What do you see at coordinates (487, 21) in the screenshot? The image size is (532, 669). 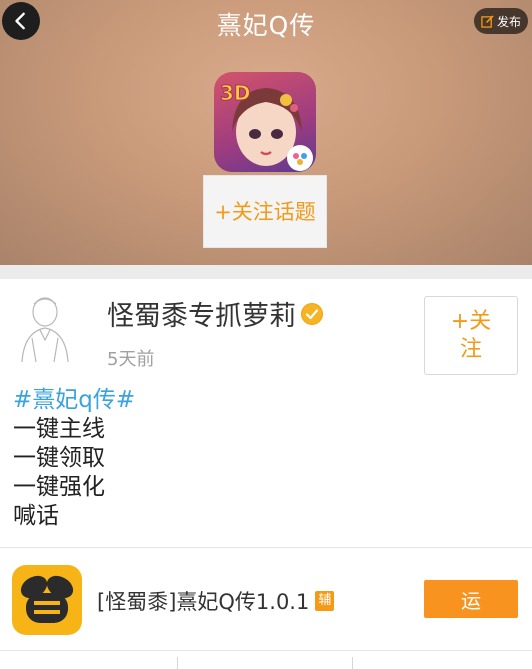 I see `edit-icon` at bounding box center [487, 21].